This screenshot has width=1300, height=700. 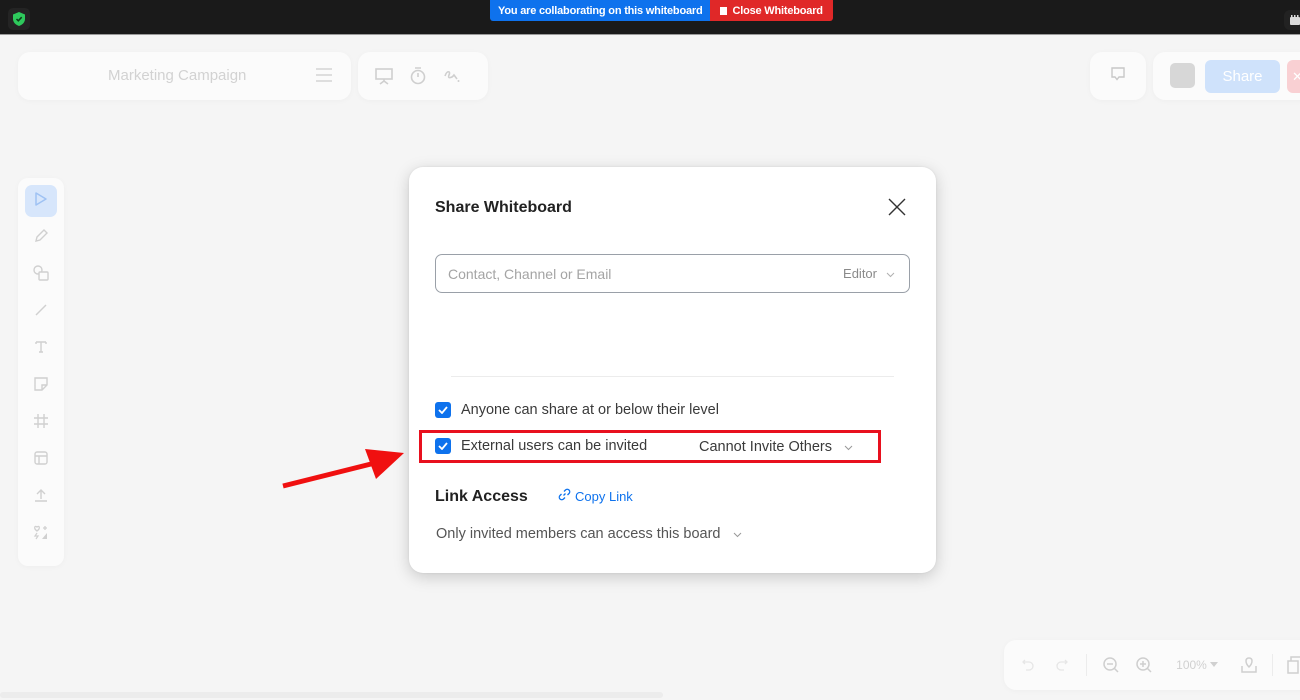 What do you see at coordinates (1242, 76) in the screenshot?
I see `share-button: Share` at bounding box center [1242, 76].